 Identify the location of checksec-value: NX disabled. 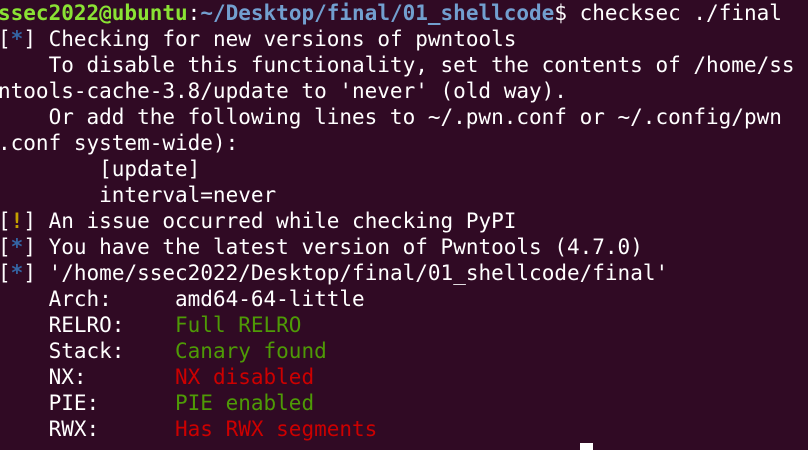
(245, 377).